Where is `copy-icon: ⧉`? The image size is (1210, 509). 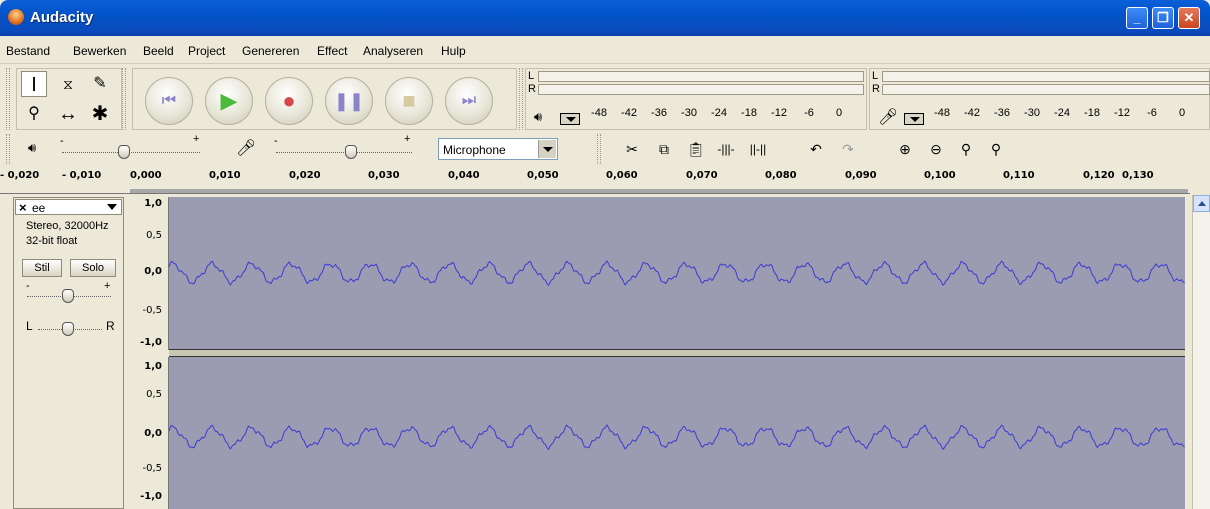 copy-icon: ⧉ is located at coordinates (664, 149).